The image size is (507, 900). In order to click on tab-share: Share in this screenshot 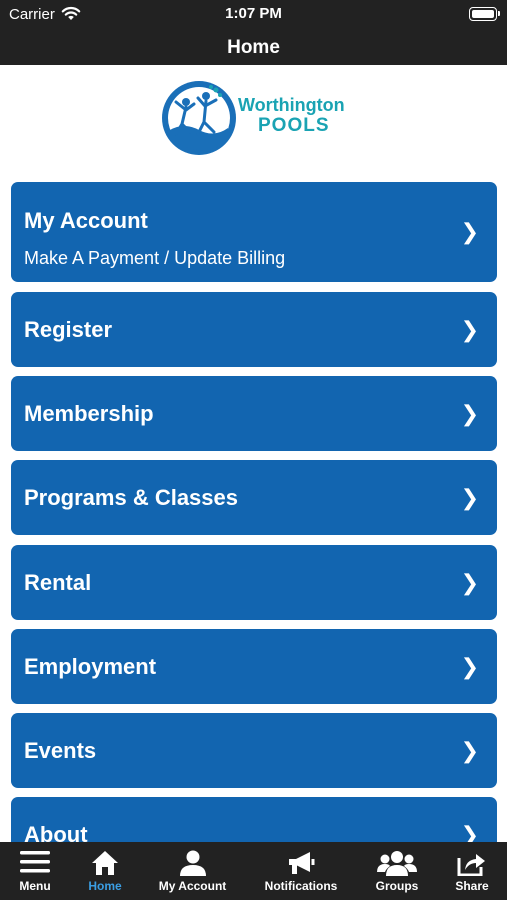, I will do `click(472, 871)`.